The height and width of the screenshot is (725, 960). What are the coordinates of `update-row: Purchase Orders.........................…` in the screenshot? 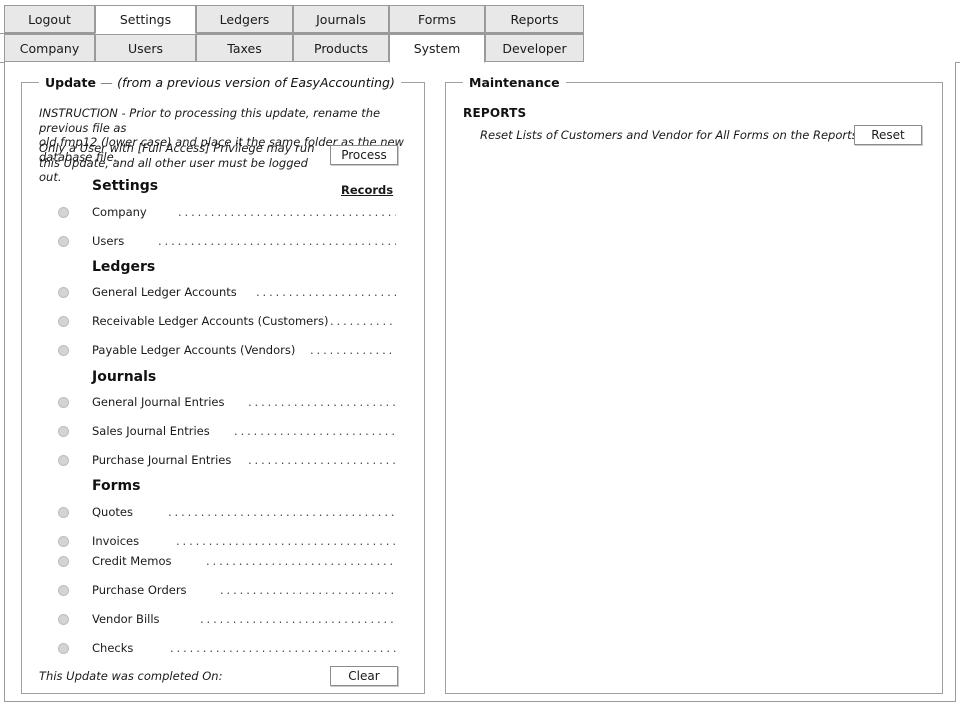 It's located at (227, 591).